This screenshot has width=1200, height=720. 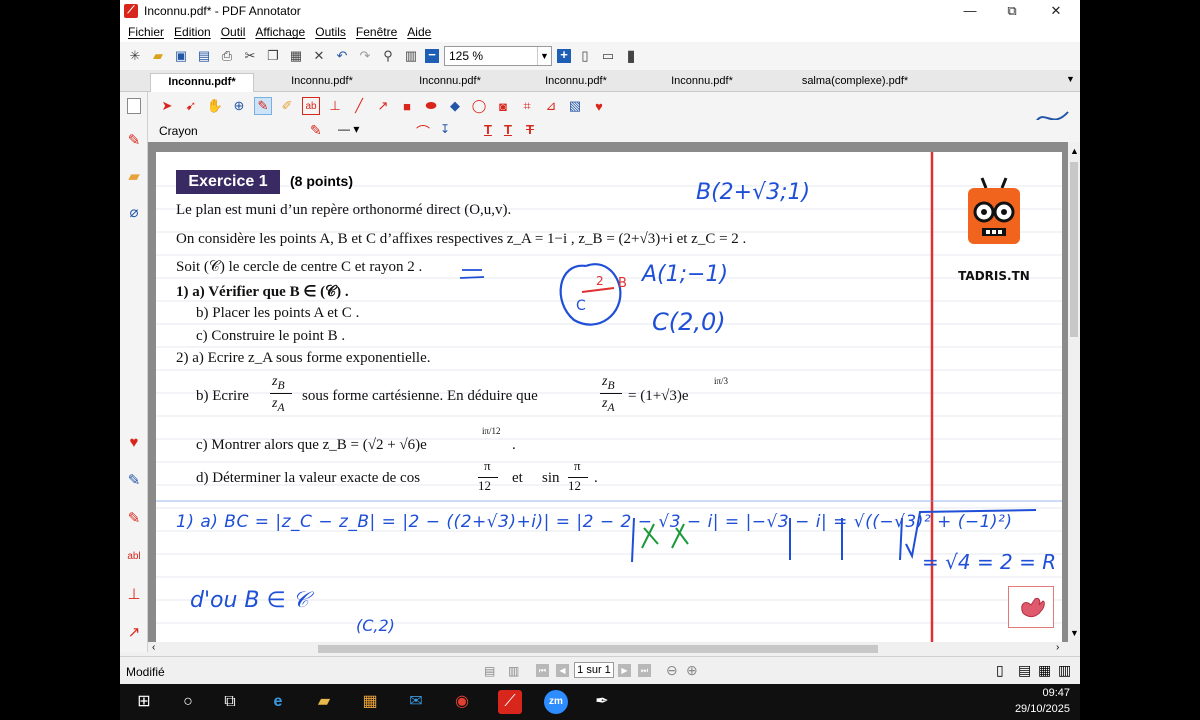 What do you see at coordinates (411, 56) in the screenshot?
I see `layout-icon: ▥` at bounding box center [411, 56].